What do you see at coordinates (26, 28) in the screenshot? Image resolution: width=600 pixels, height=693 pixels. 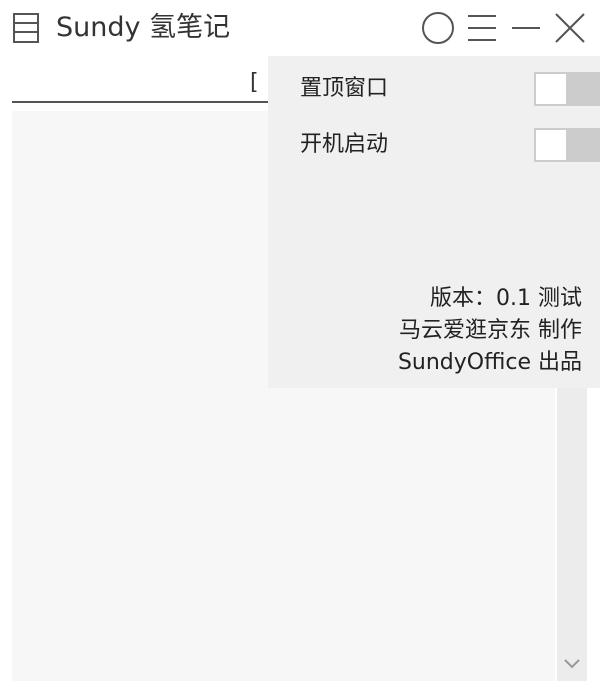 I see `notebook-icon` at bounding box center [26, 28].